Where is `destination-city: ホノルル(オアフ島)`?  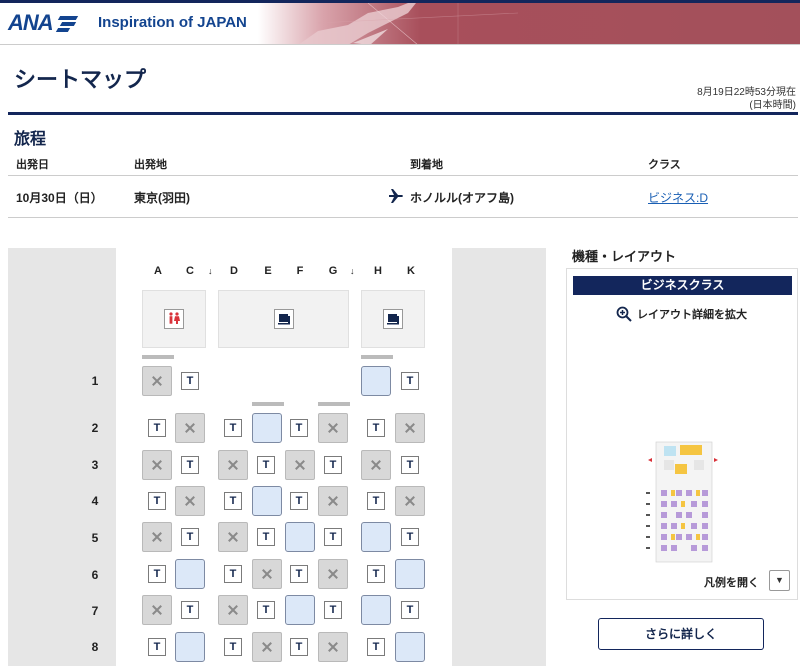
destination-city: ホノルル(オアフ島) is located at coordinates (462, 198).